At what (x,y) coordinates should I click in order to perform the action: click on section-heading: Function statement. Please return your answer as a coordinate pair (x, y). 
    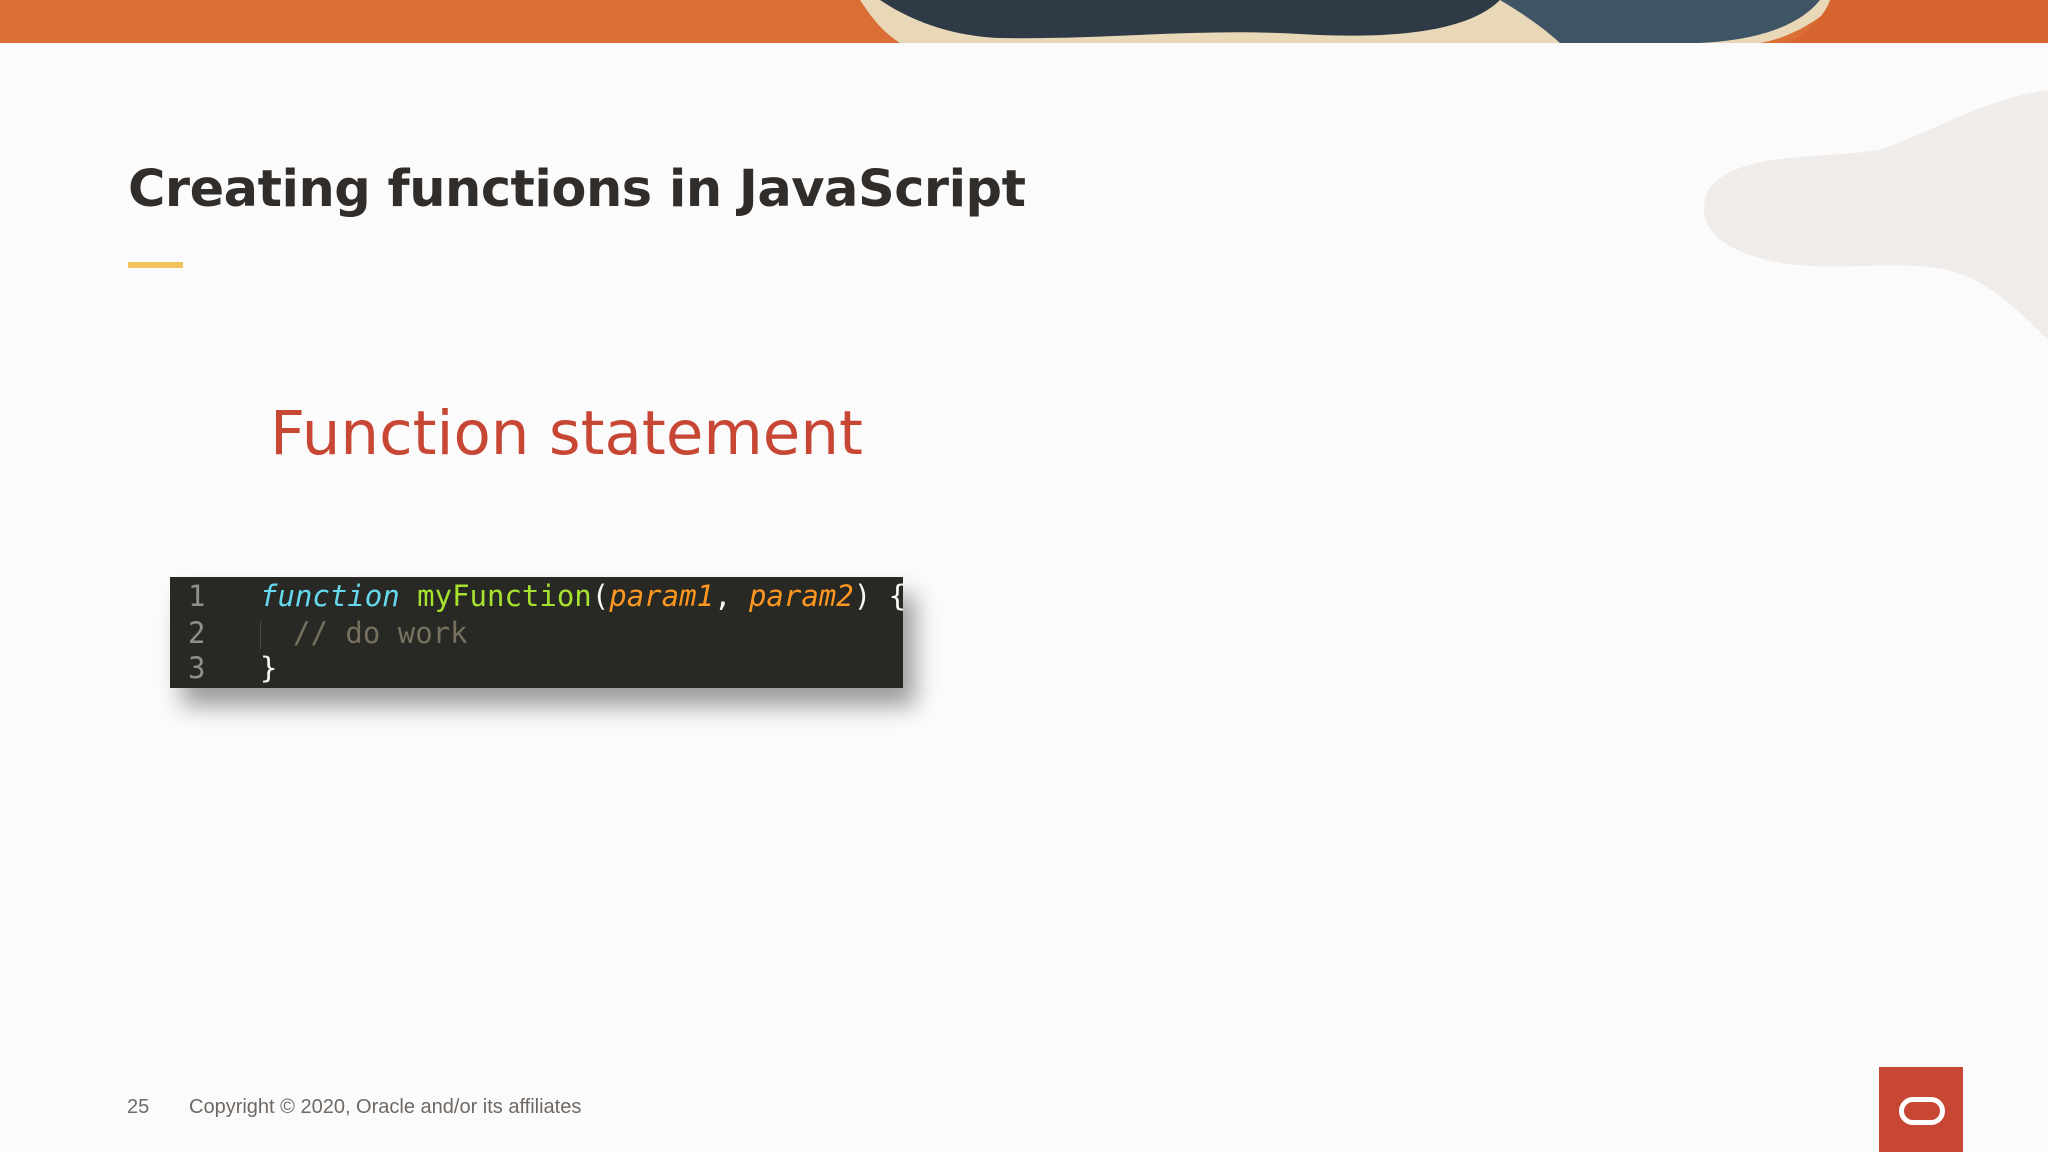
    Looking at the image, I should click on (566, 433).